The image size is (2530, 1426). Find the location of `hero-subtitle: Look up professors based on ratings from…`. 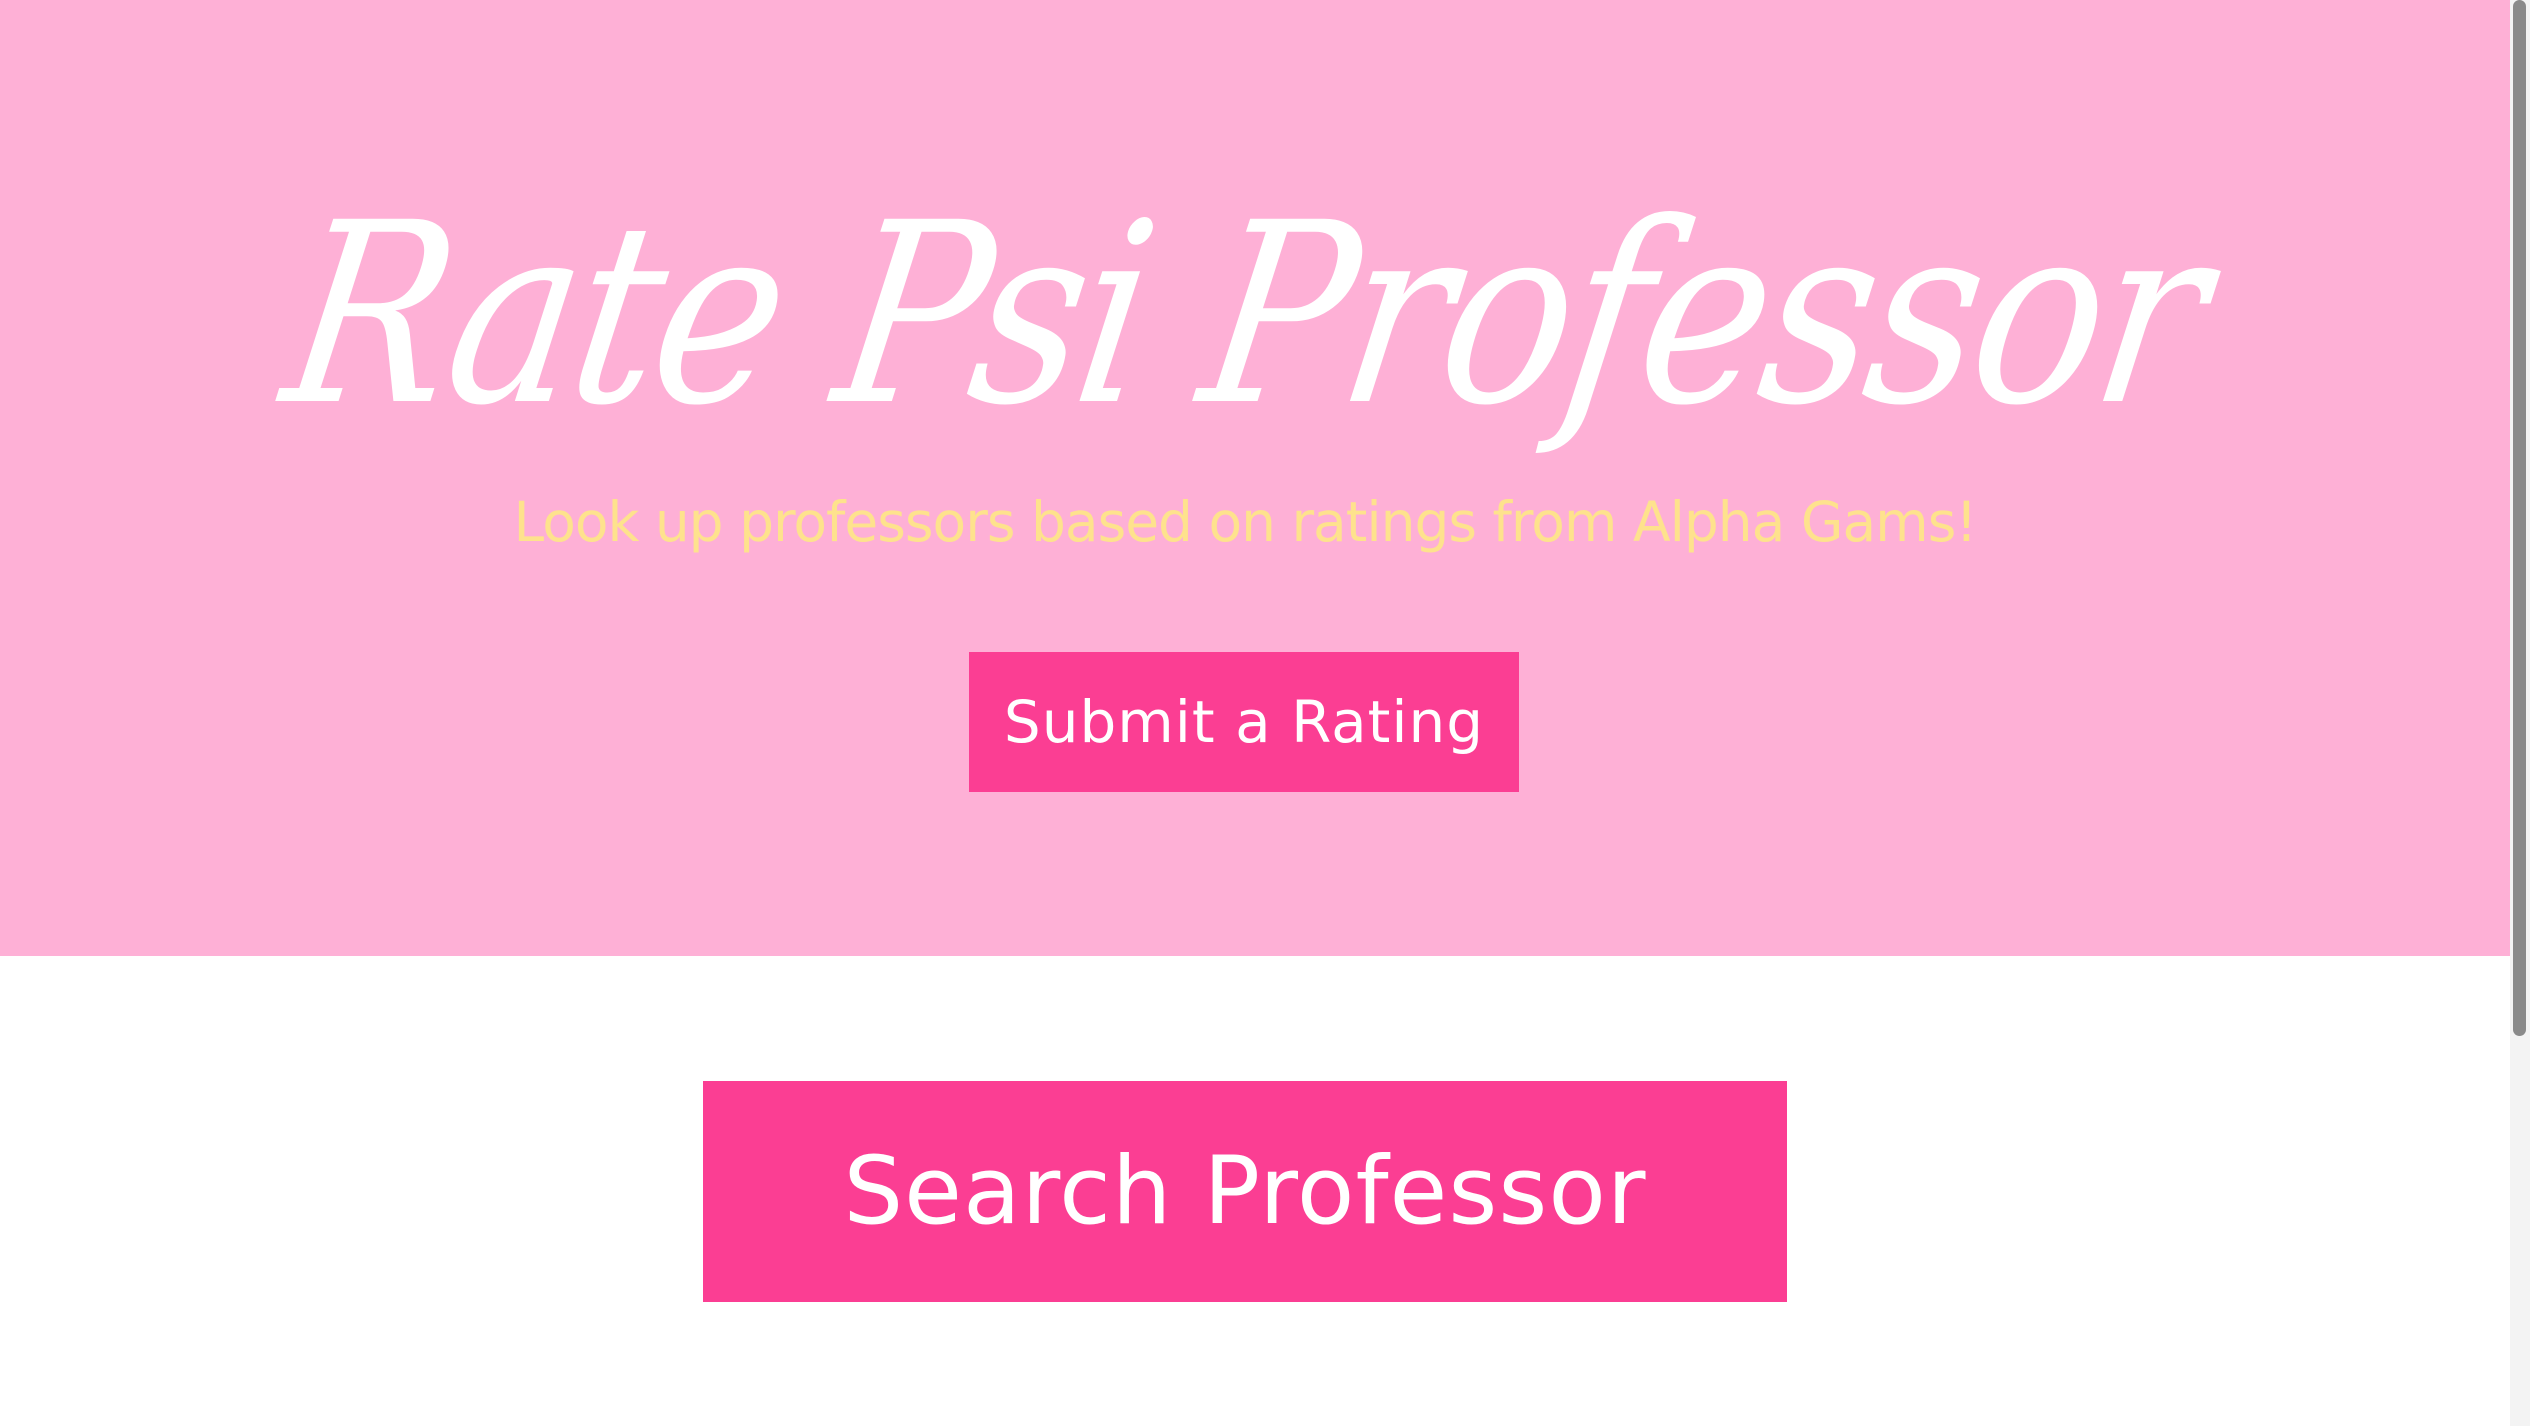

hero-subtitle: Look up professors based on ratings from… is located at coordinates (1245, 522).